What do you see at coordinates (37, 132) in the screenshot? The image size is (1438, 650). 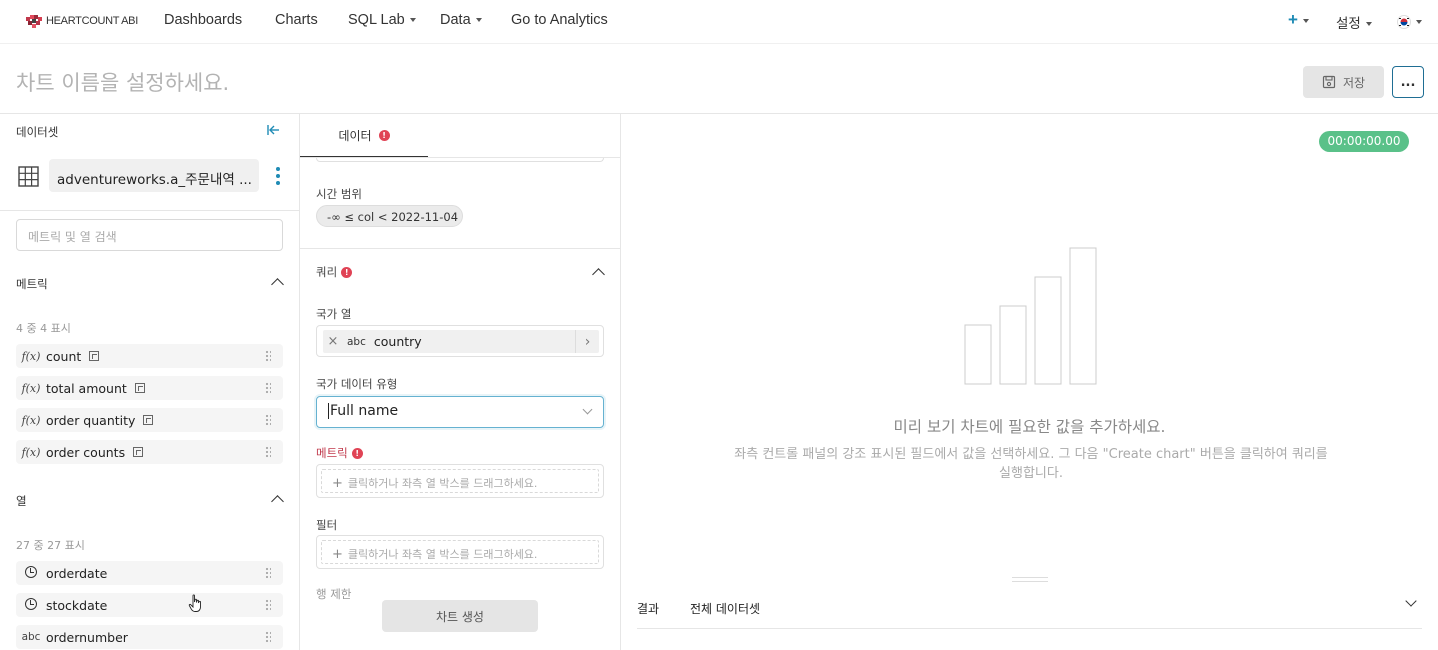 I see `dataset-label: 데이터셋` at bounding box center [37, 132].